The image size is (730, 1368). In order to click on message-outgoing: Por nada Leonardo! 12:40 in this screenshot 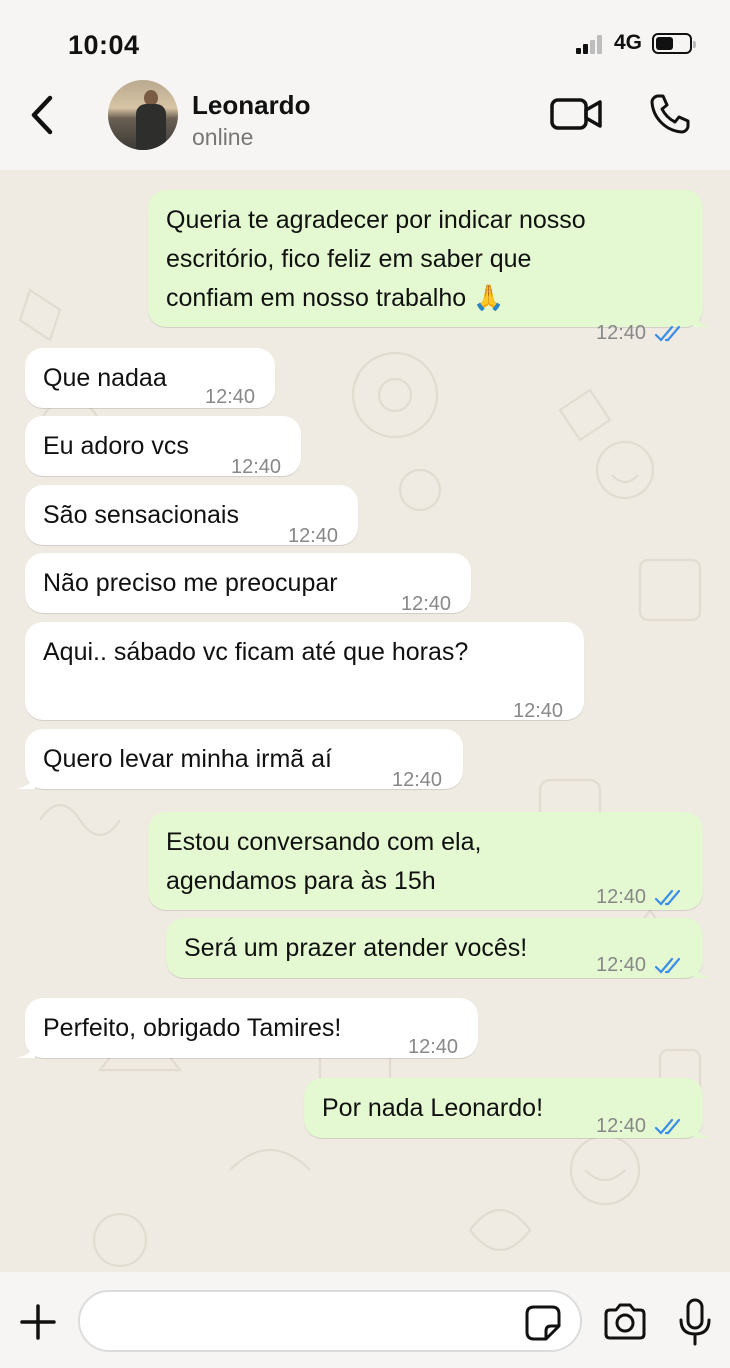, I will do `click(508, 1108)`.